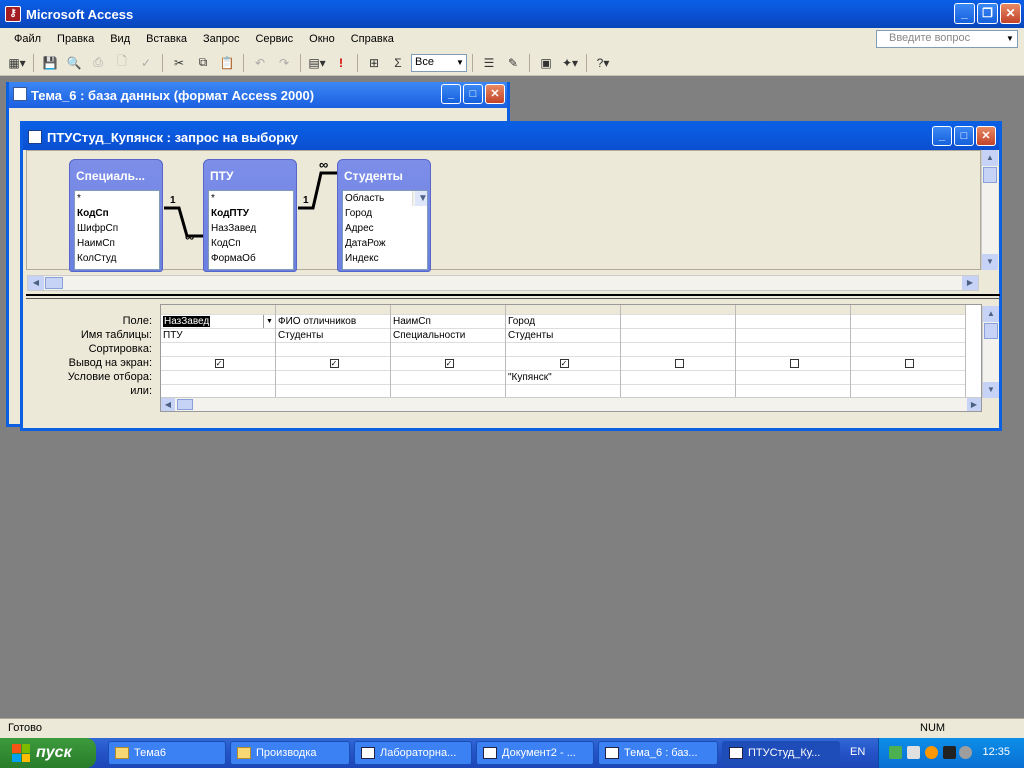  Describe the element at coordinates (678, 322) in the screenshot. I see `field-cell` at that location.